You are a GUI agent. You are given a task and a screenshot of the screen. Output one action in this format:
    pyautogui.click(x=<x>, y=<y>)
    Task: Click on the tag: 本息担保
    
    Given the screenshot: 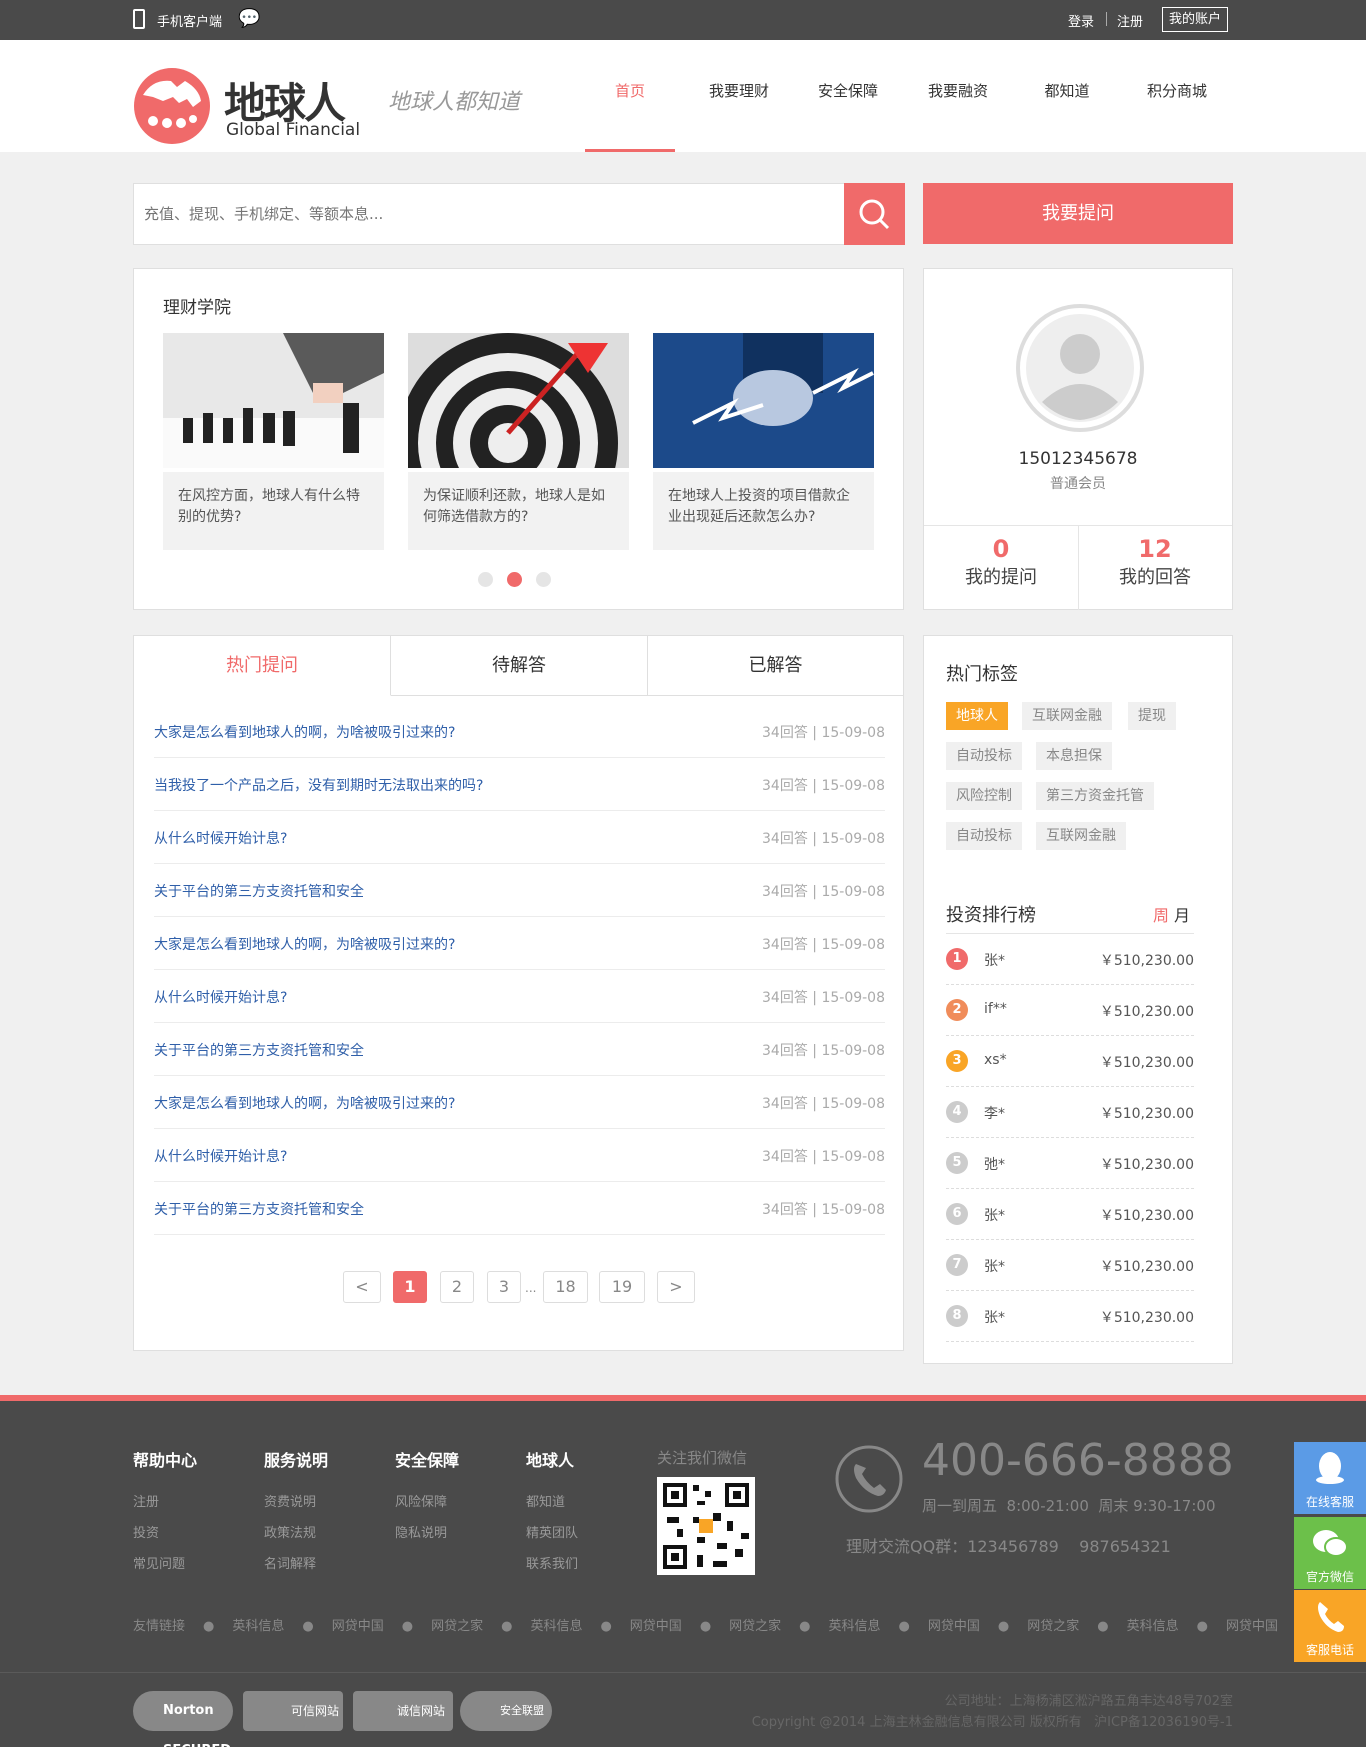 What is the action you would take?
    pyautogui.click(x=1074, y=756)
    